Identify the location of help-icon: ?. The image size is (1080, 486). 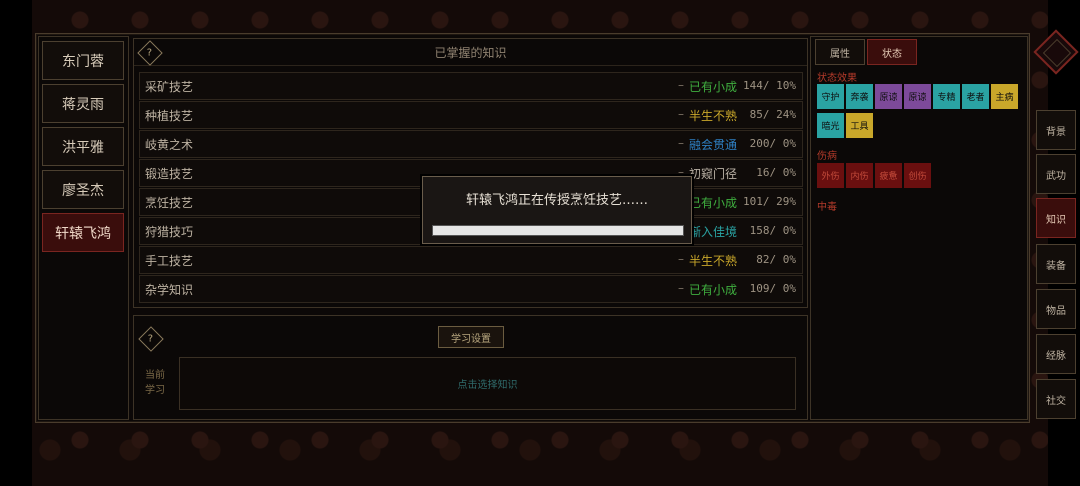
(151, 339).